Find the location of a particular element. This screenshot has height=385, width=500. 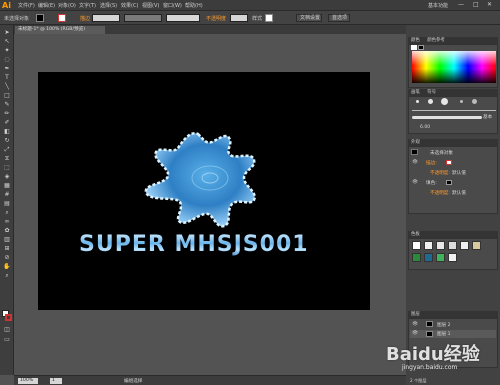

stroke-label: 描边 is located at coordinates (85, 18).